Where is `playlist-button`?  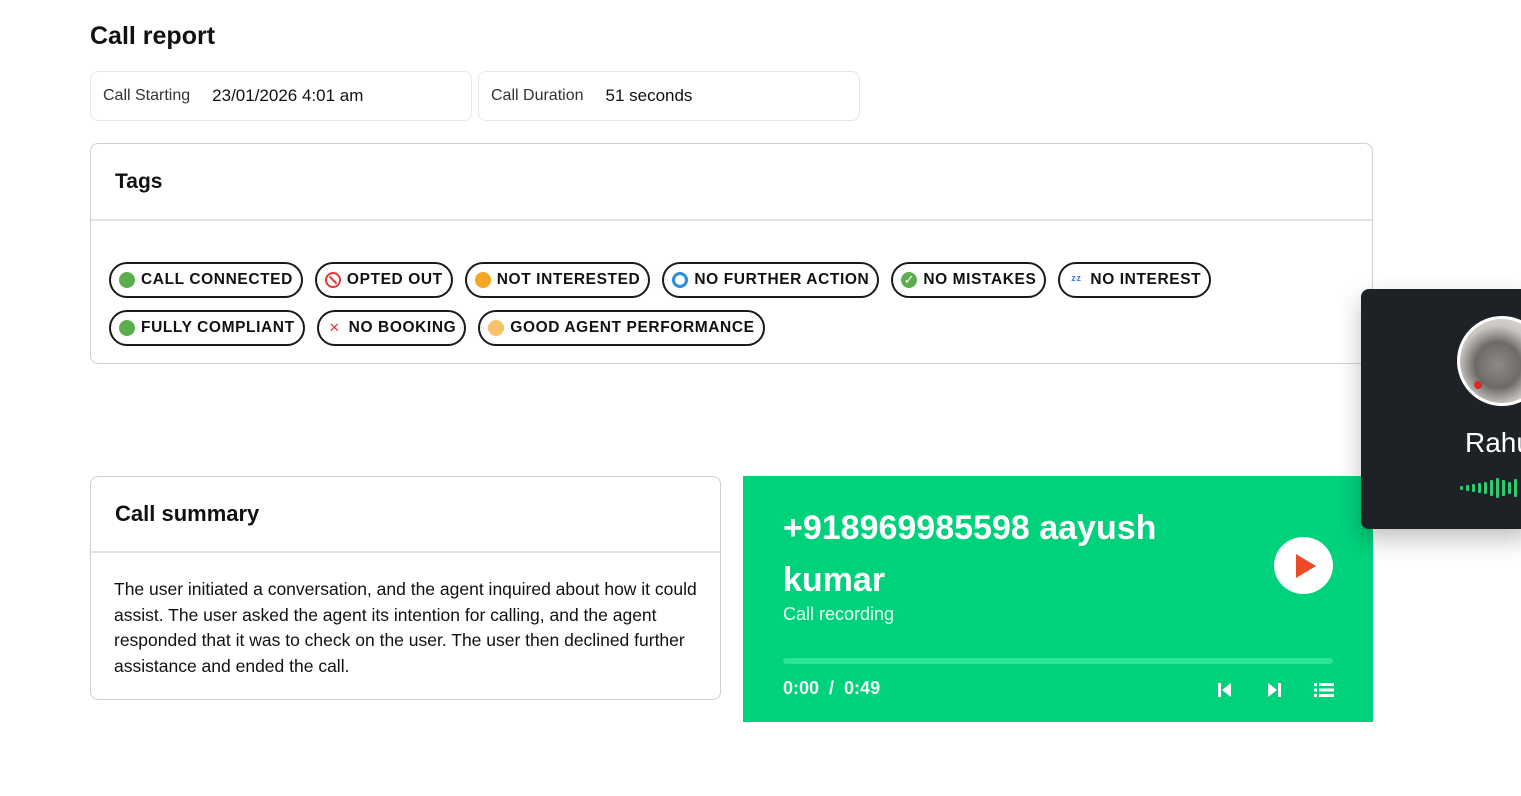 playlist-button is located at coordinates (1324, 690).